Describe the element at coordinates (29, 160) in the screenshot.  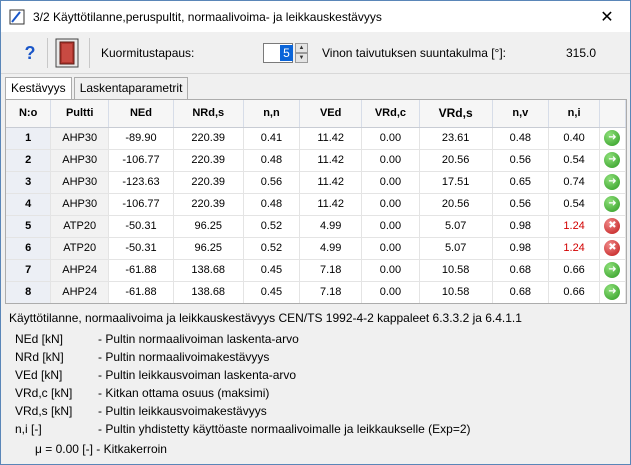
I see `table-cell: 2` at that location.